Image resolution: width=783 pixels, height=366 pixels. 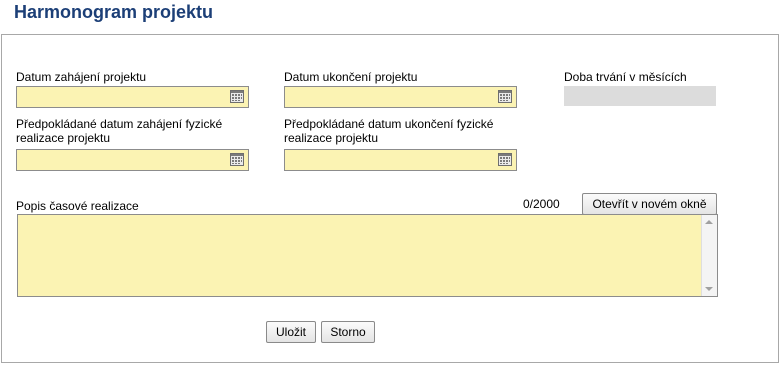 What do you see at coordinates (81, 77) in the screenshot?
I see `start-date-label: Datum zahájení projektu` at bounding box center [81, 77].